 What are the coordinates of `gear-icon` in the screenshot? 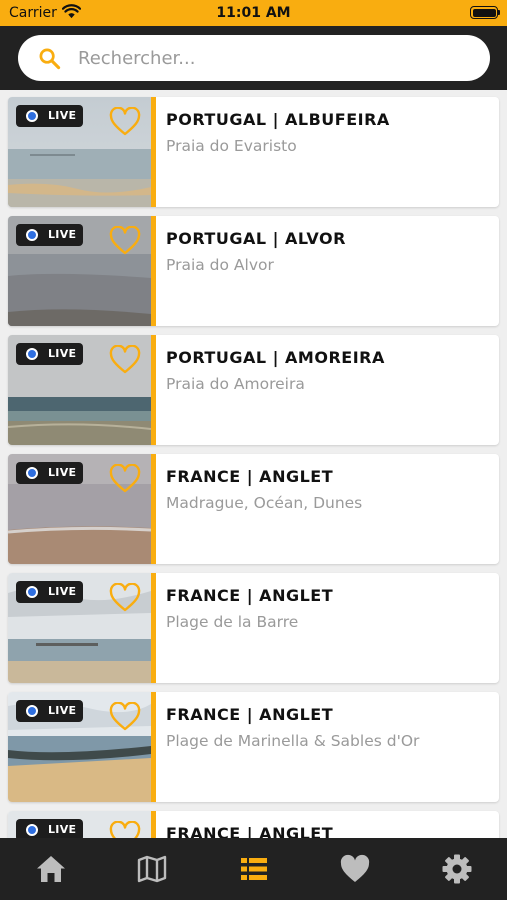 It's located at (457, 869).